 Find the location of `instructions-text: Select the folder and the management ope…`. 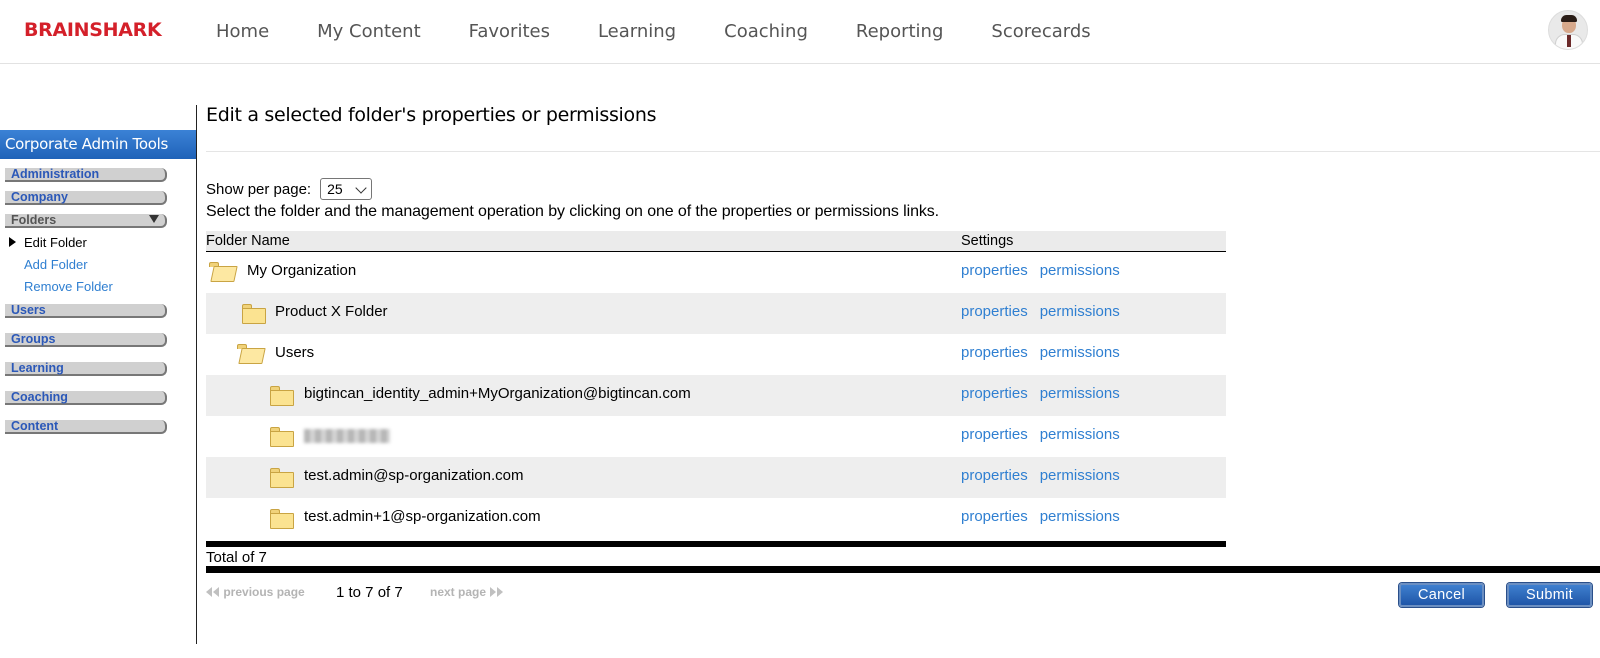

instructions-text: Select the folder and the management ope… is located at coordinates (573, 211).